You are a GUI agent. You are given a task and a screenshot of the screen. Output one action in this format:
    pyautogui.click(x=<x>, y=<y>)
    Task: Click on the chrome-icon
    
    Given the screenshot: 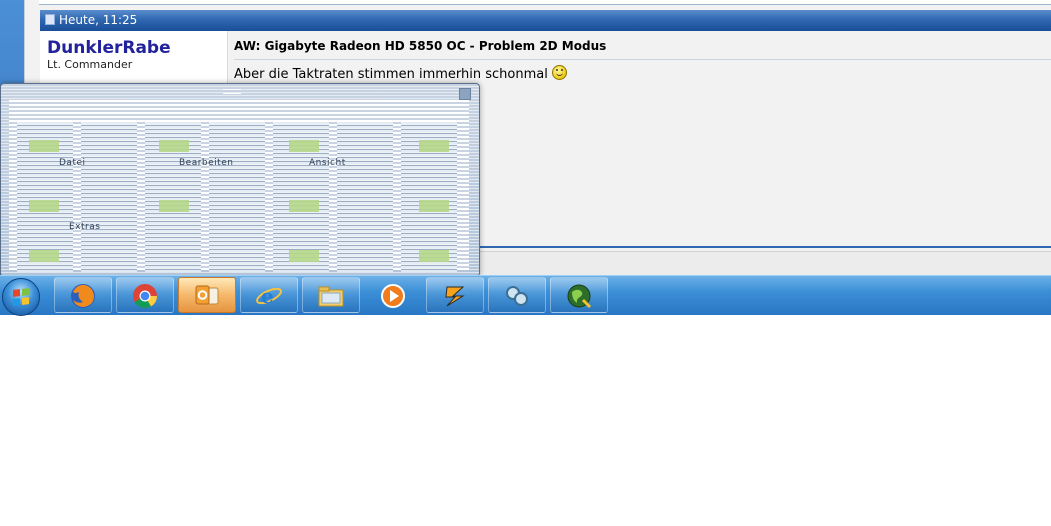 What is the action you would take?
    pyautogui.click(x=145, y=296)
    